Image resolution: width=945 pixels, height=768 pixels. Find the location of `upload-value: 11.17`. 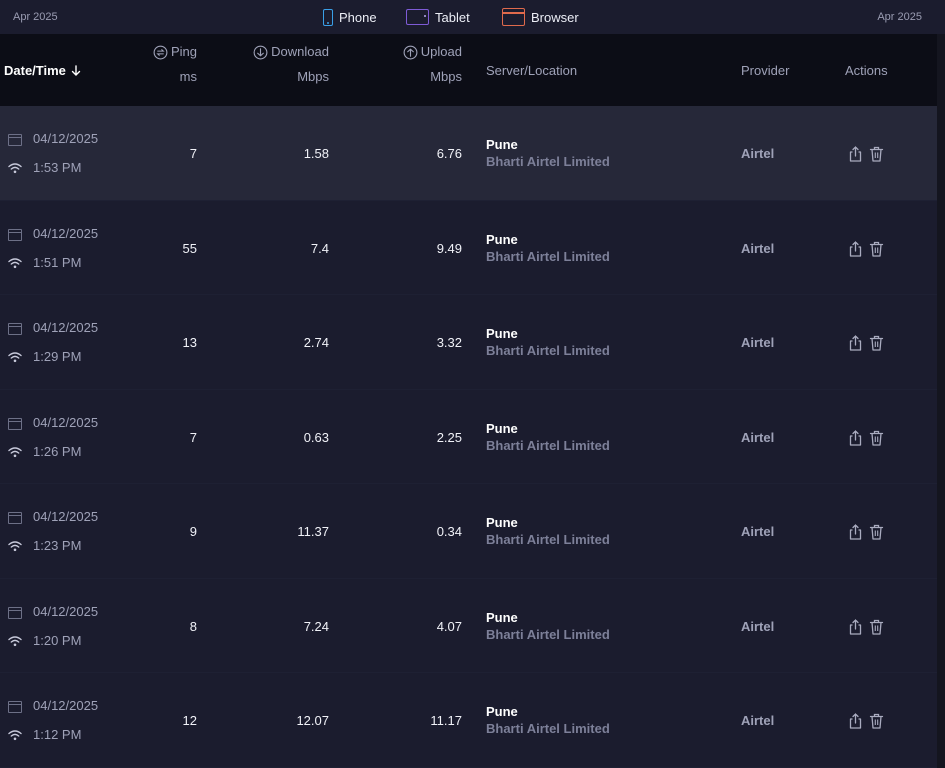

upload-value: 11.17 is located at coordinates (446, 720).